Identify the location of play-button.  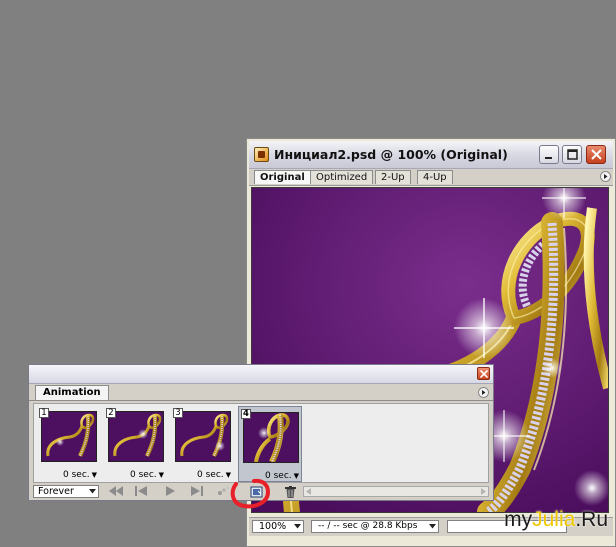
(170, 491).